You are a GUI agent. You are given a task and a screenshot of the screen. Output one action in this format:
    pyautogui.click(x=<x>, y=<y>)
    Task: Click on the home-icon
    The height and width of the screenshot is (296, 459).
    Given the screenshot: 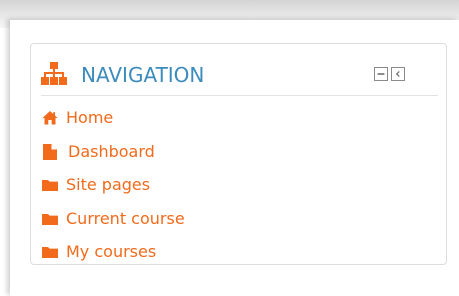 What is the action you would take?
    pyautogui.click(x=50, y=118)
    